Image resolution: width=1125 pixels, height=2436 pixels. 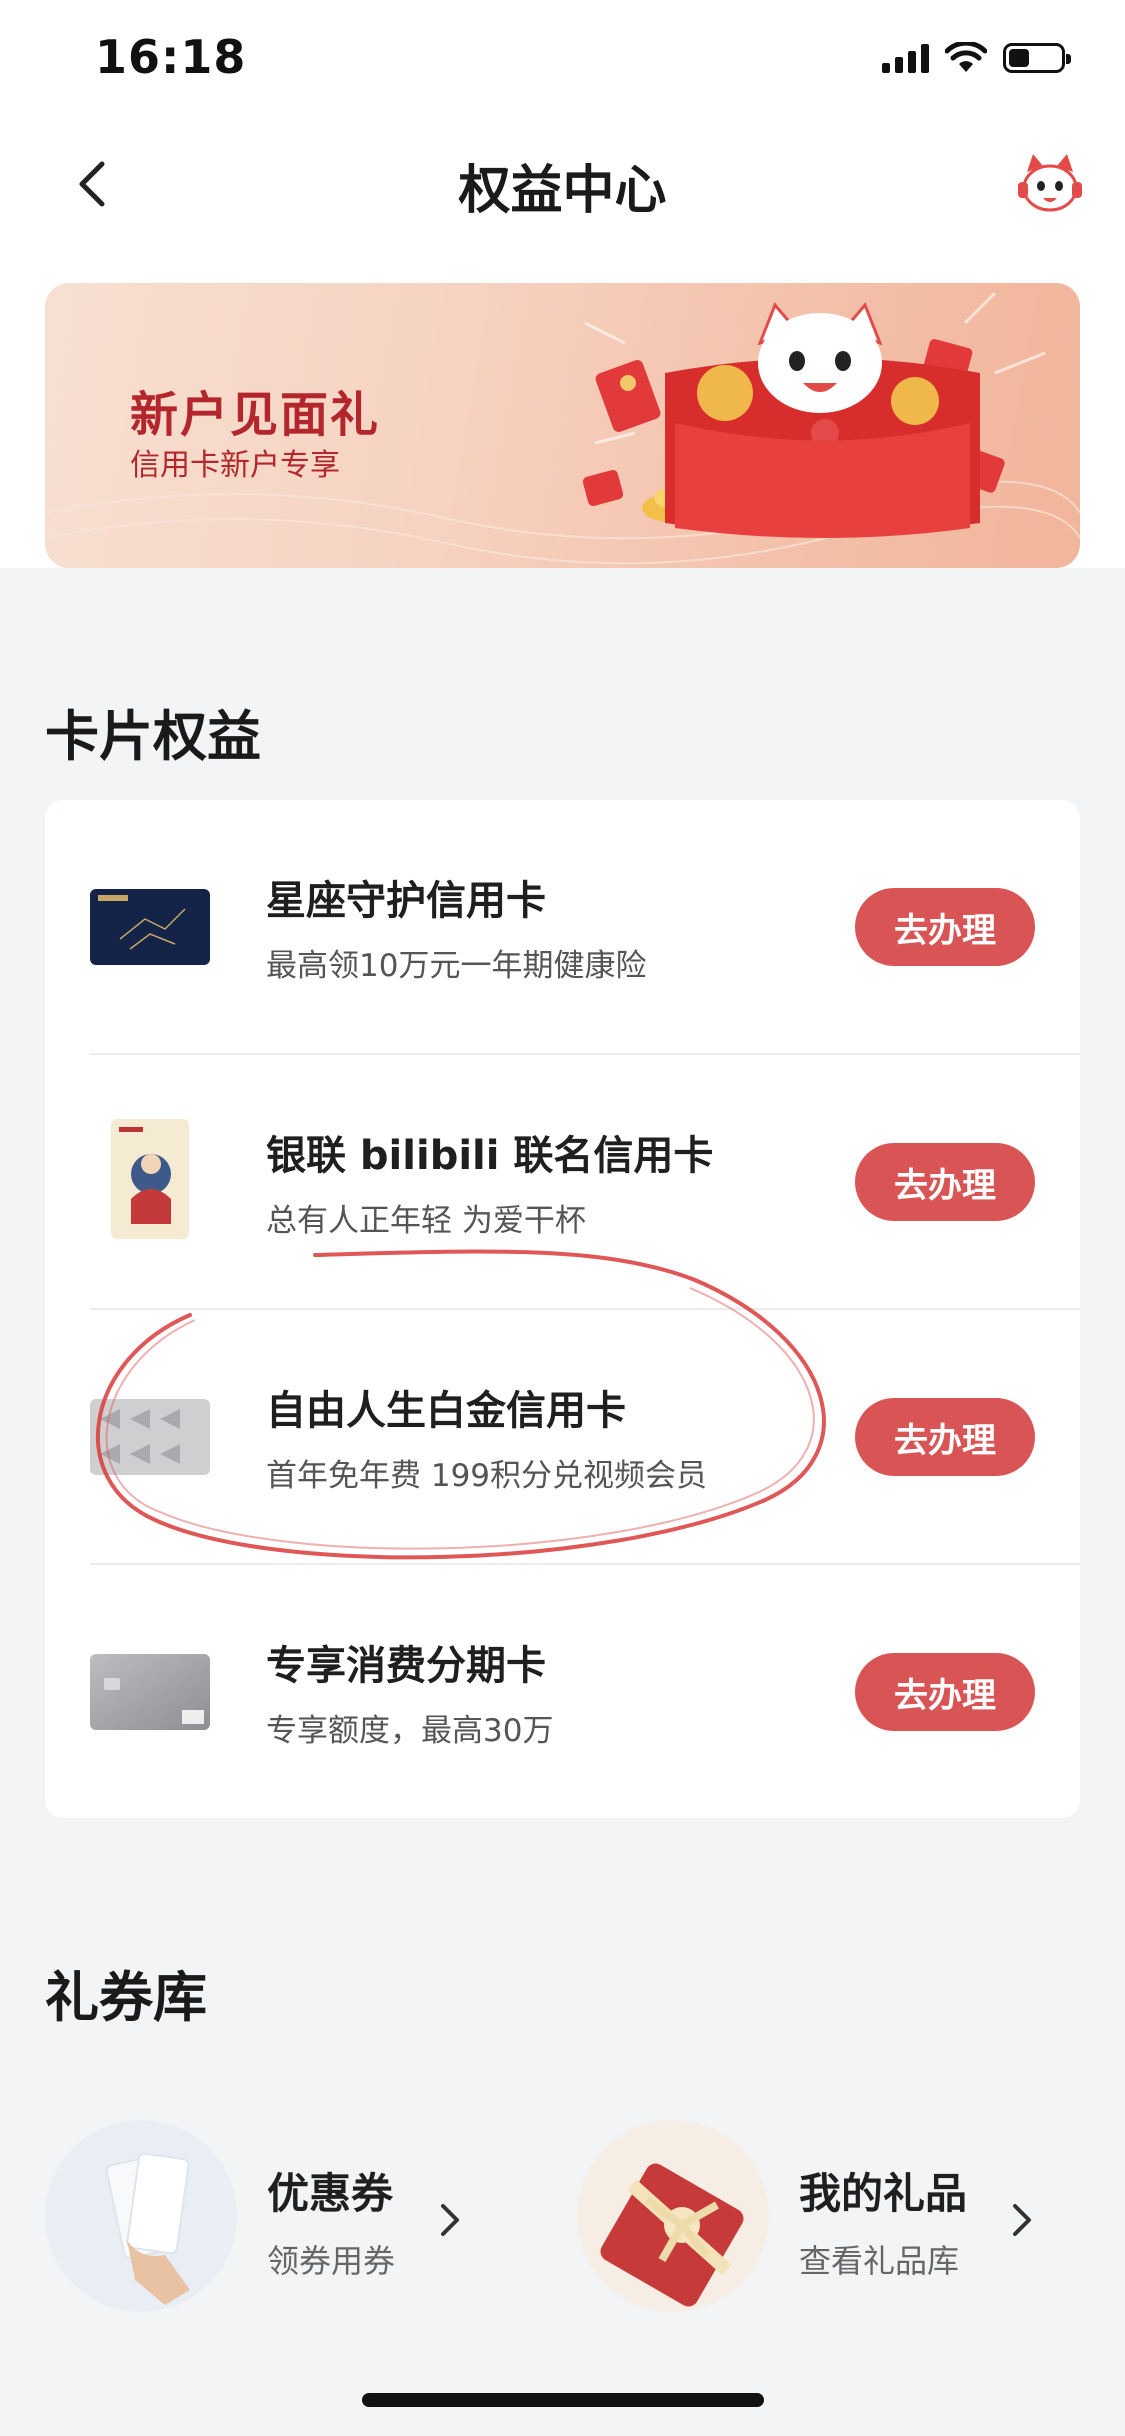 I want to click on home-indicator, so click(x=563, y=2400).